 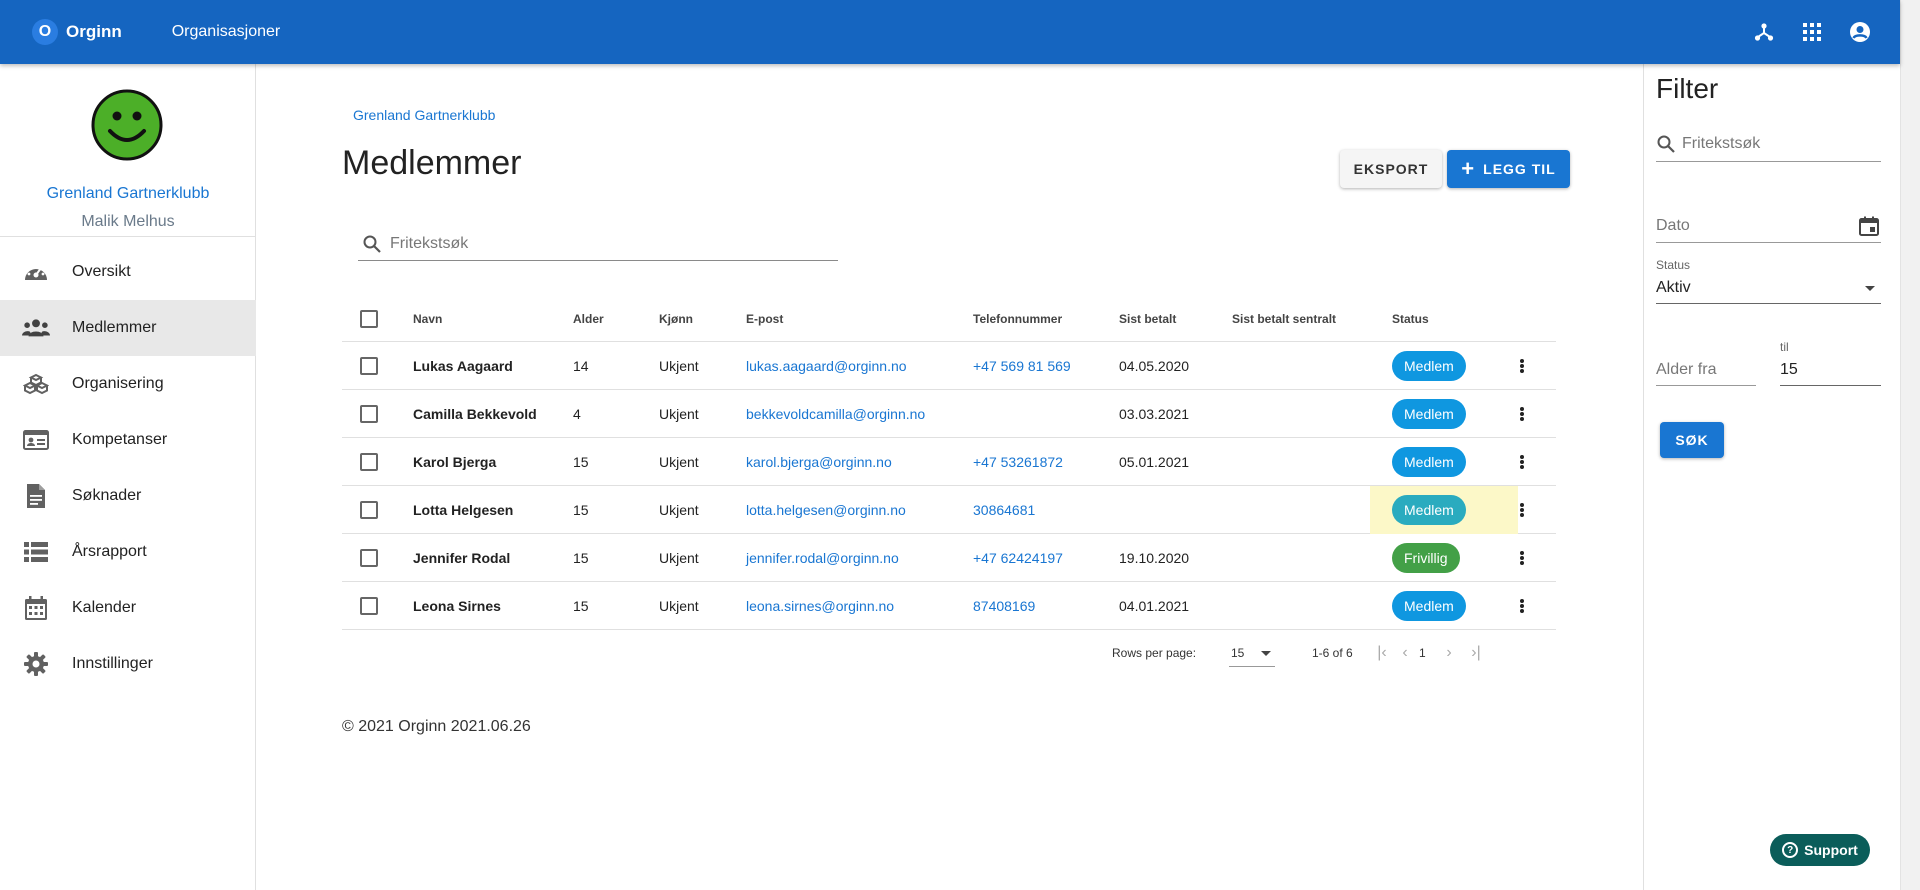 I want to click on column-header-status: Status, so click(x=1410, y=318).